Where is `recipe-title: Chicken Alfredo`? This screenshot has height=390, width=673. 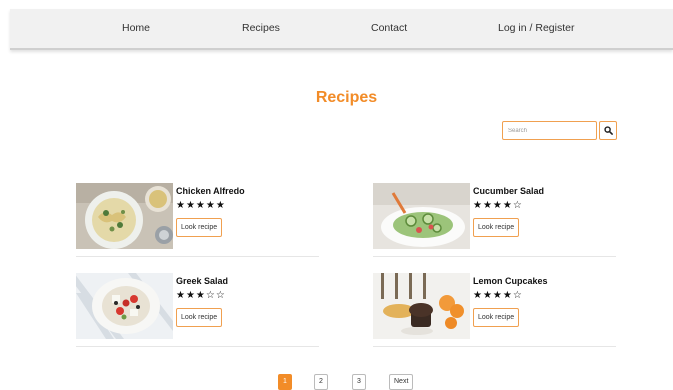
recipe-title: Chicken Alfredo is located at coordinates (210, 191).